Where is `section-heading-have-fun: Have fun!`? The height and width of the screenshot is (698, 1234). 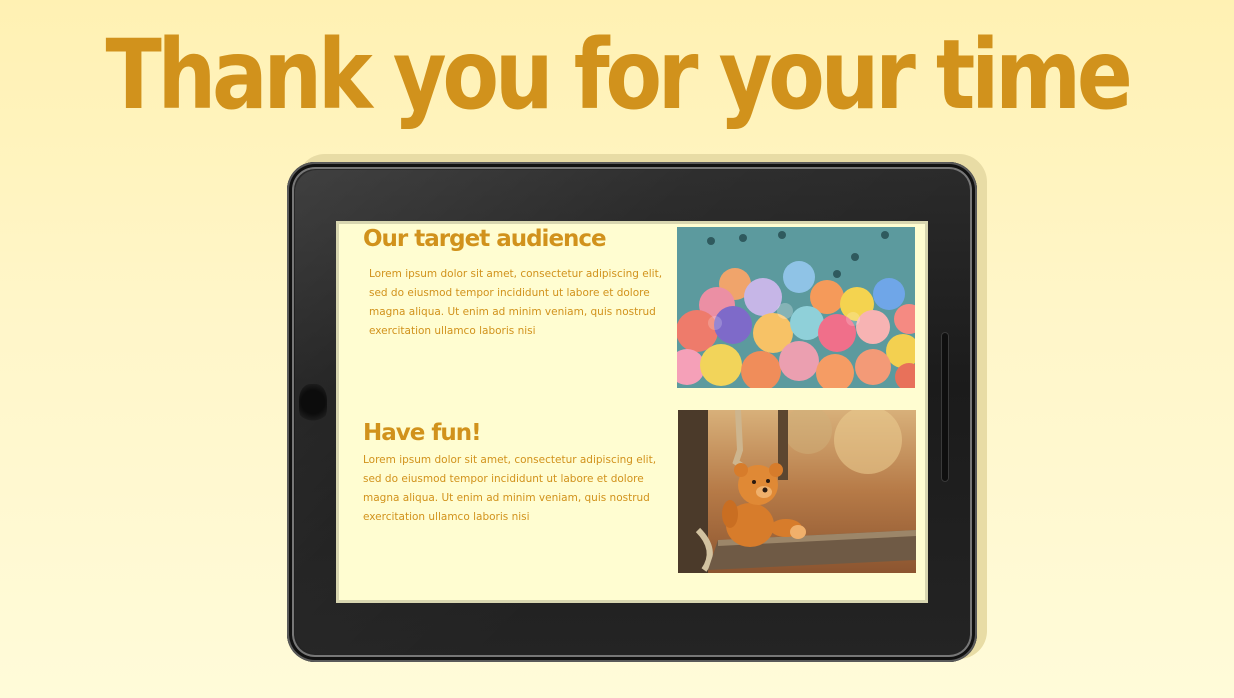
section-heading-have-fun: Have fun! is located at coordinates (422, 433).